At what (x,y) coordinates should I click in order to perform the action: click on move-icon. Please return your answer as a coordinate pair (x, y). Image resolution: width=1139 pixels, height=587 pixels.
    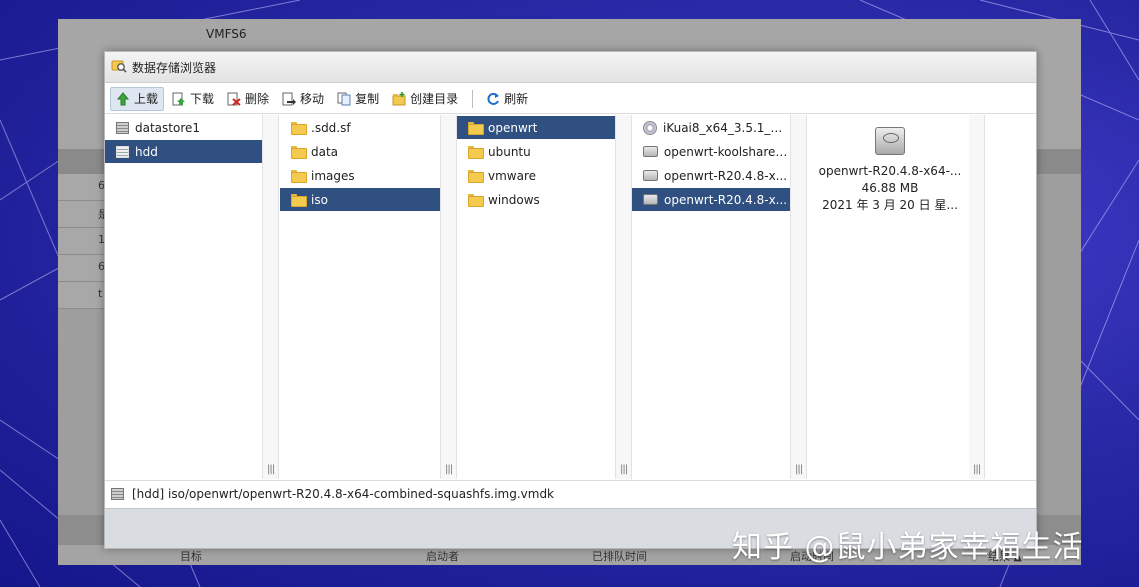
    Looking at the image, I should click on (289, 99).